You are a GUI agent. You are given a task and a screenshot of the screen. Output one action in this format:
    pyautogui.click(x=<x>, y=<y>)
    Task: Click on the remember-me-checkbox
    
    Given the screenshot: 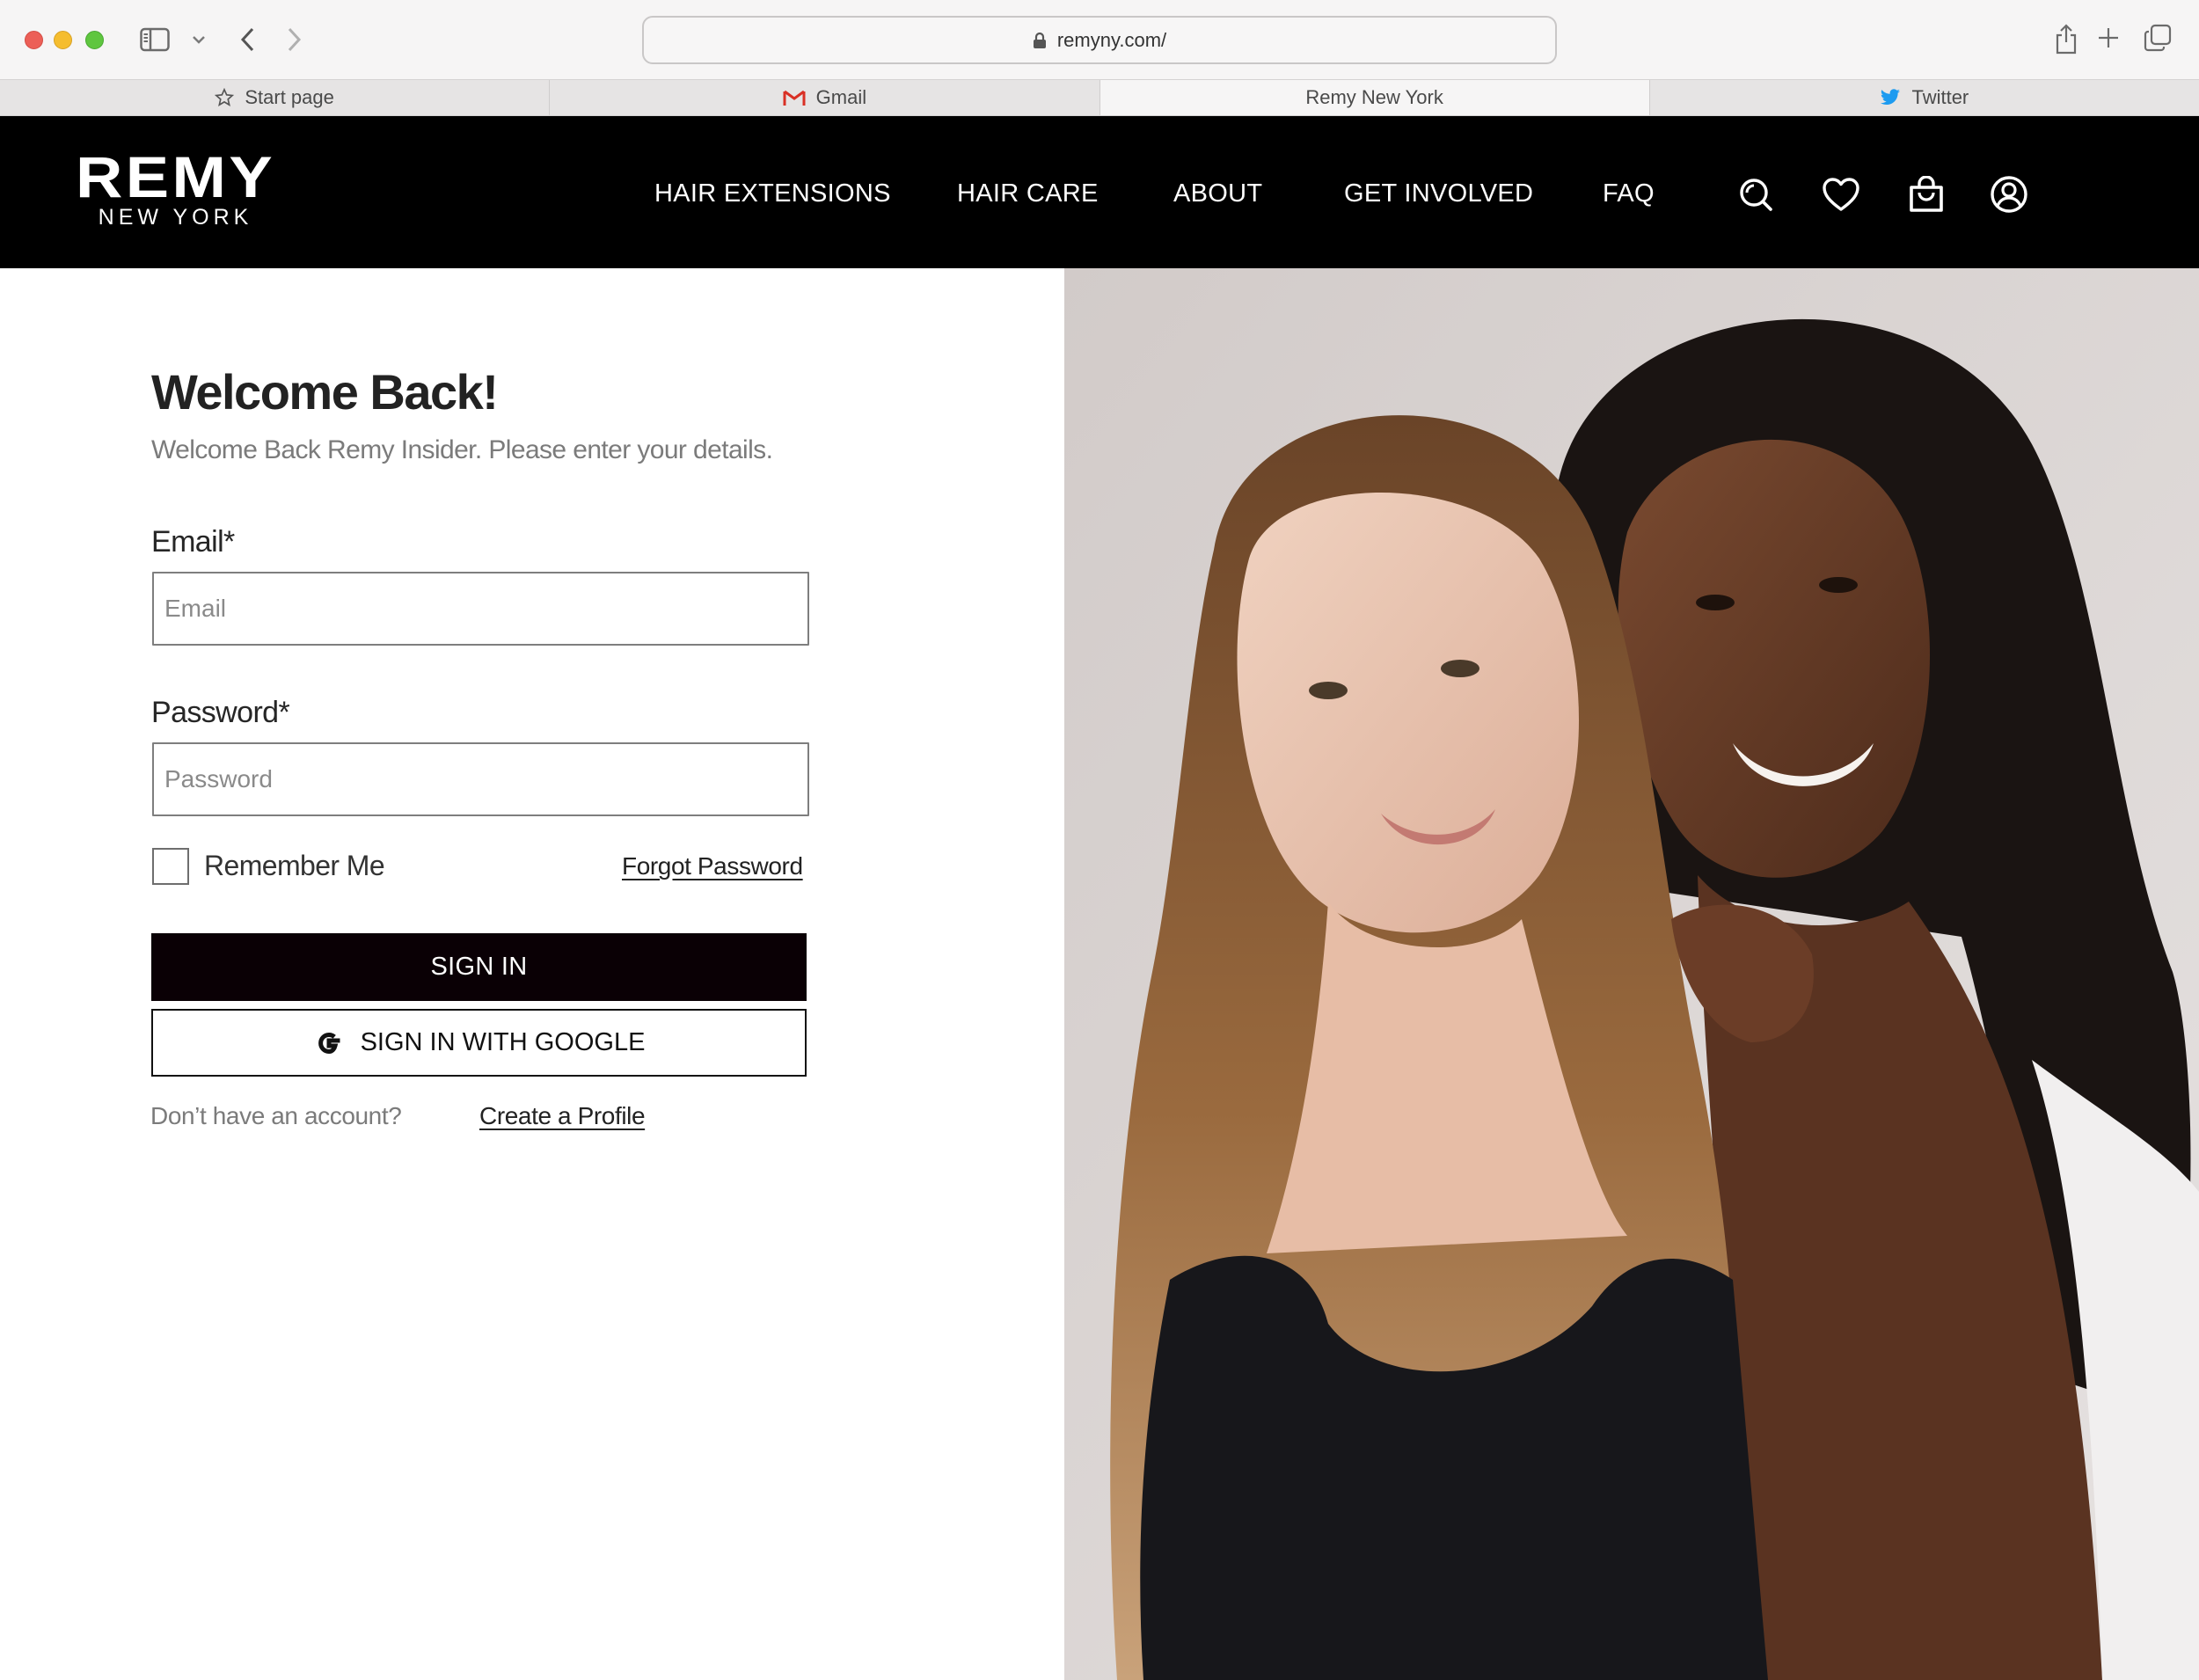 What is the action you would take?
    pyautogui.click(x=171, y=866)
    